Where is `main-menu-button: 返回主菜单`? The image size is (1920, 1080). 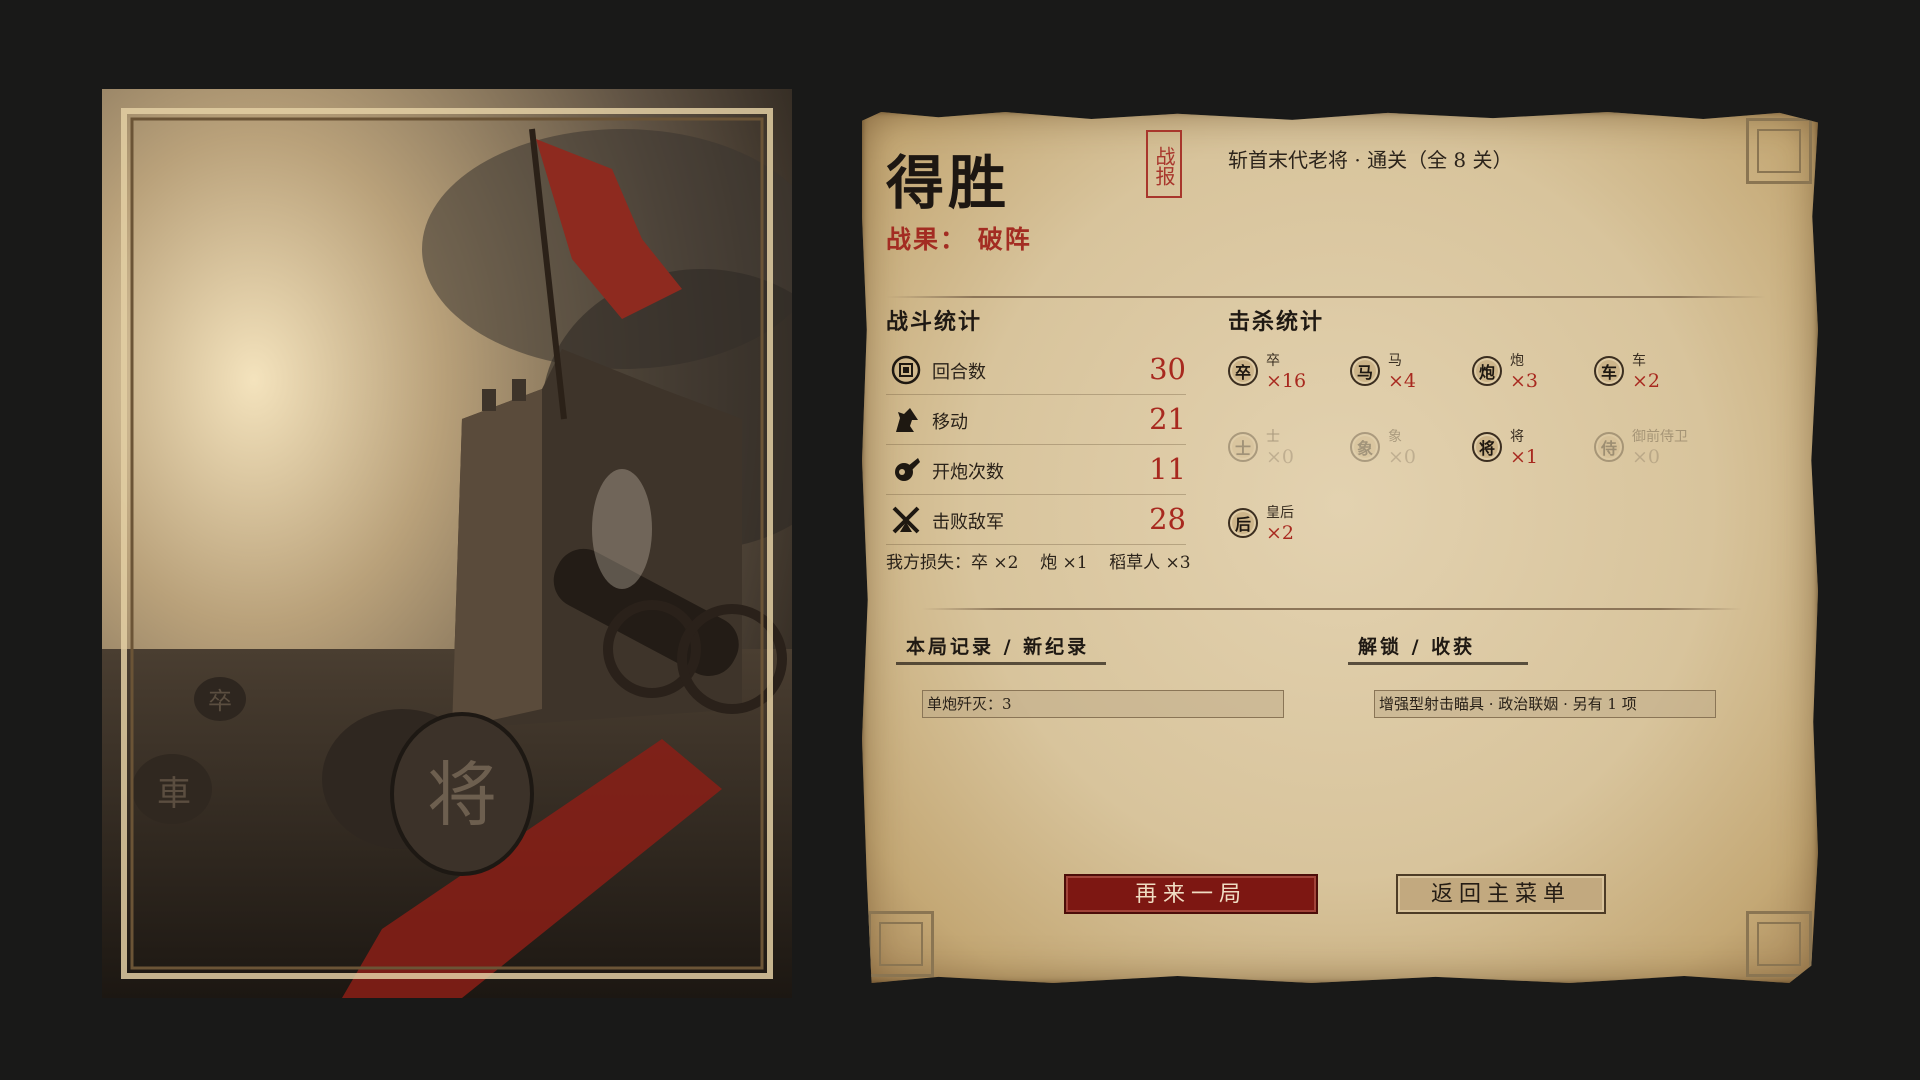
main-menu-button: 返回主菜单 is located at coordinates (1501, 894).